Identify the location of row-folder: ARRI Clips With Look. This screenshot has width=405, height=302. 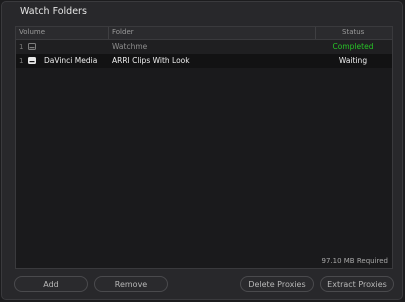
(151, 60).